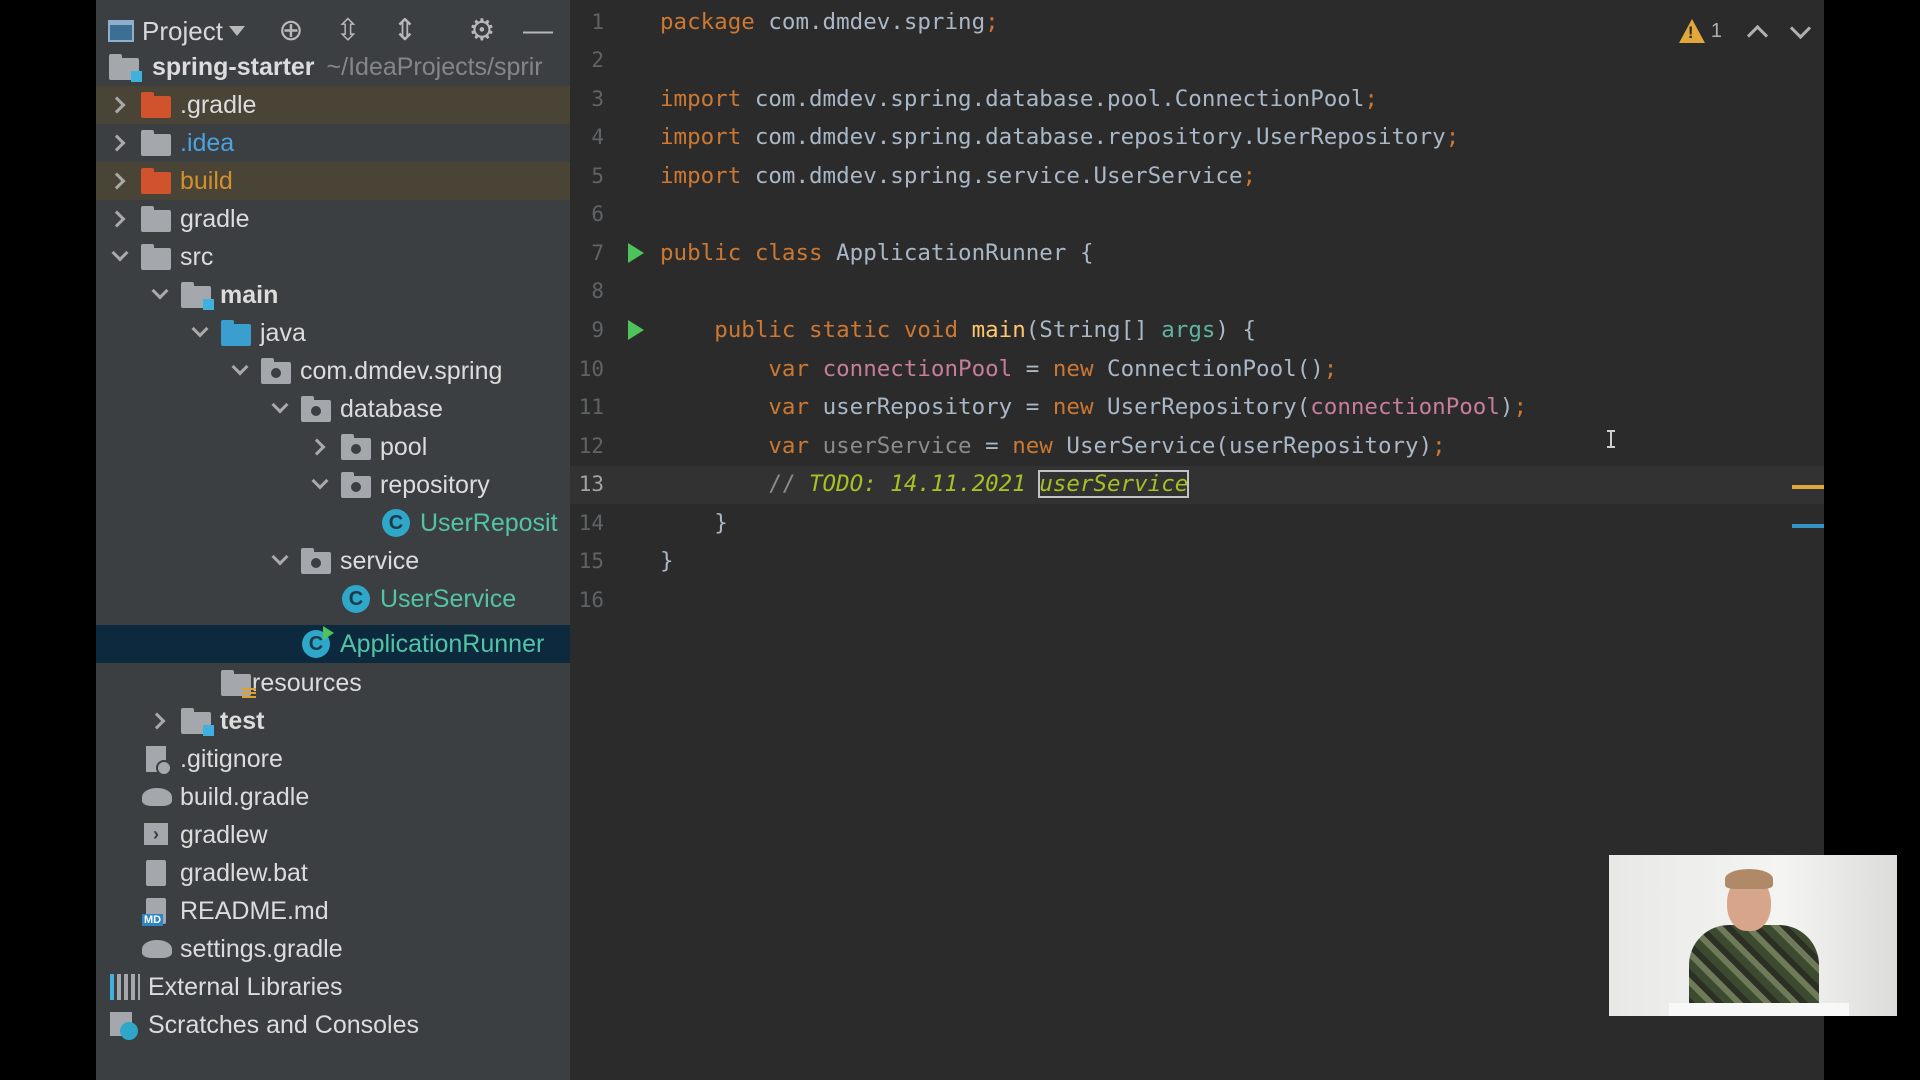  I want to click on tree-item-scratches: Scratches and Consoles, so click(333, 1025).